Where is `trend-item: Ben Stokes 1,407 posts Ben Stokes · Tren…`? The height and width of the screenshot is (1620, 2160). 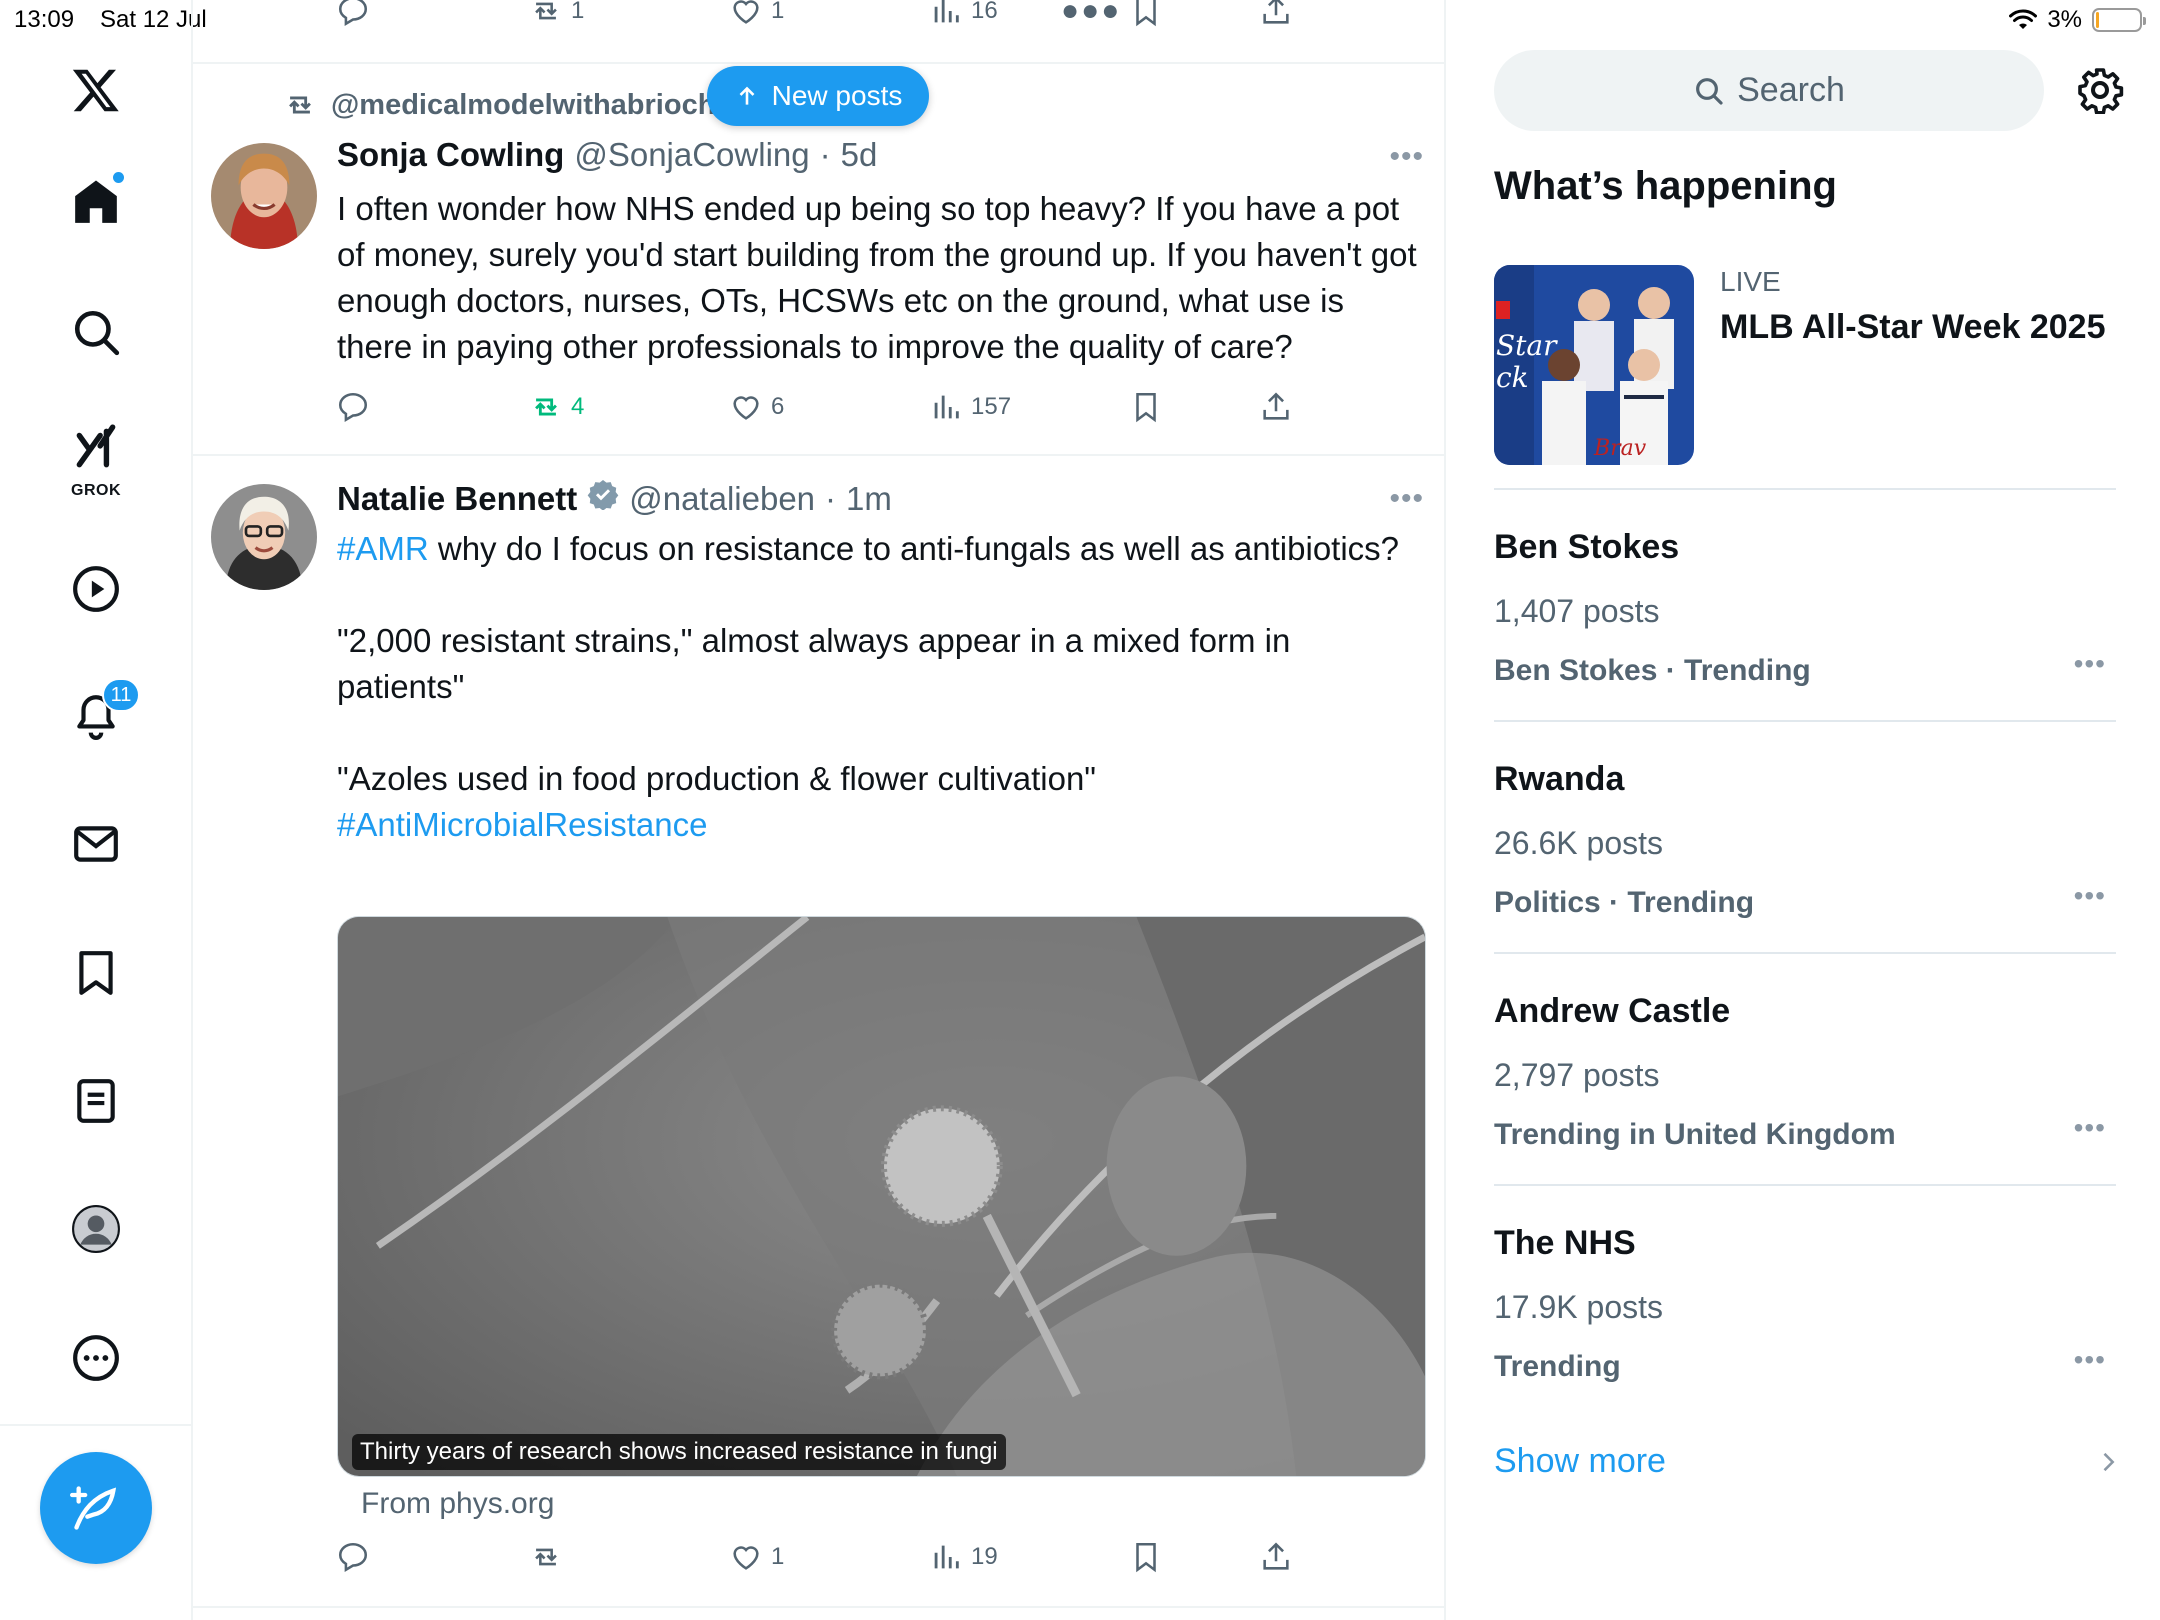
trend-item: Ben Stokes 1,407 posts Ben Stokes · Tren… is located at coordinates (1805, 608).